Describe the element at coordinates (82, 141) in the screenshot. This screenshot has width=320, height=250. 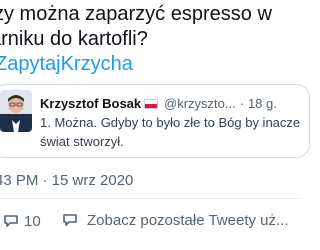
I see `quoted-text-line-2: świat stworzył.` at that location.